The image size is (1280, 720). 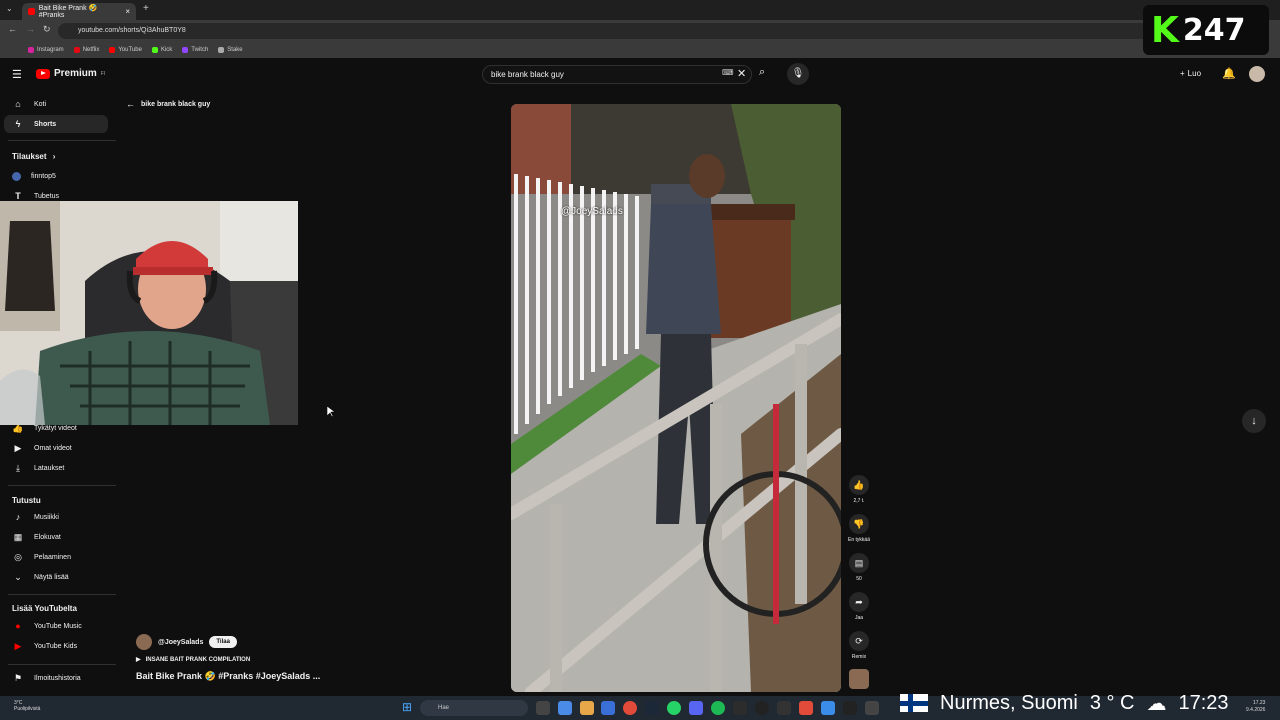 What do you see at coordinates (696, 708) in the screenshot?
I see `discord-icon` at bounding box center [696, 708].